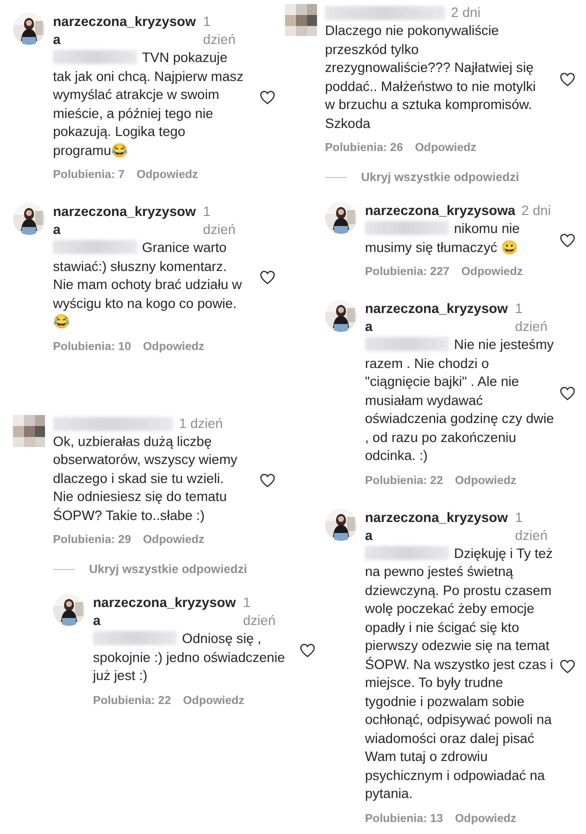  I want to click on comment-text: TVN pokazuje tak jak oni chcą. Najpierw masz wymyślać atrakcje w swoim mieście, a później tego nie pokazują. Logika tego programu😂, so click(148, 104).